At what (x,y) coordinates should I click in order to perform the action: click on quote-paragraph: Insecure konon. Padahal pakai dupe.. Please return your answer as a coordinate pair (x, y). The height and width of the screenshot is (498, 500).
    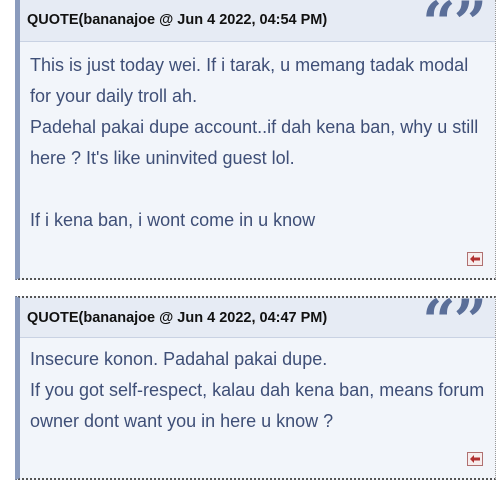
    Looking at the image, I should click on (179, 359).